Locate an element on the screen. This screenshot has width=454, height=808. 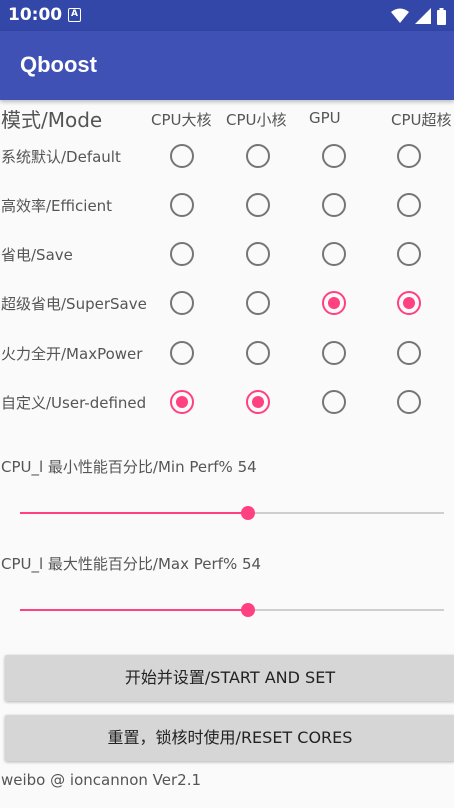
min-perf-label: CPU_l 最小性能百分比/Min Perf% 54 is located at coordinates (129, 467).